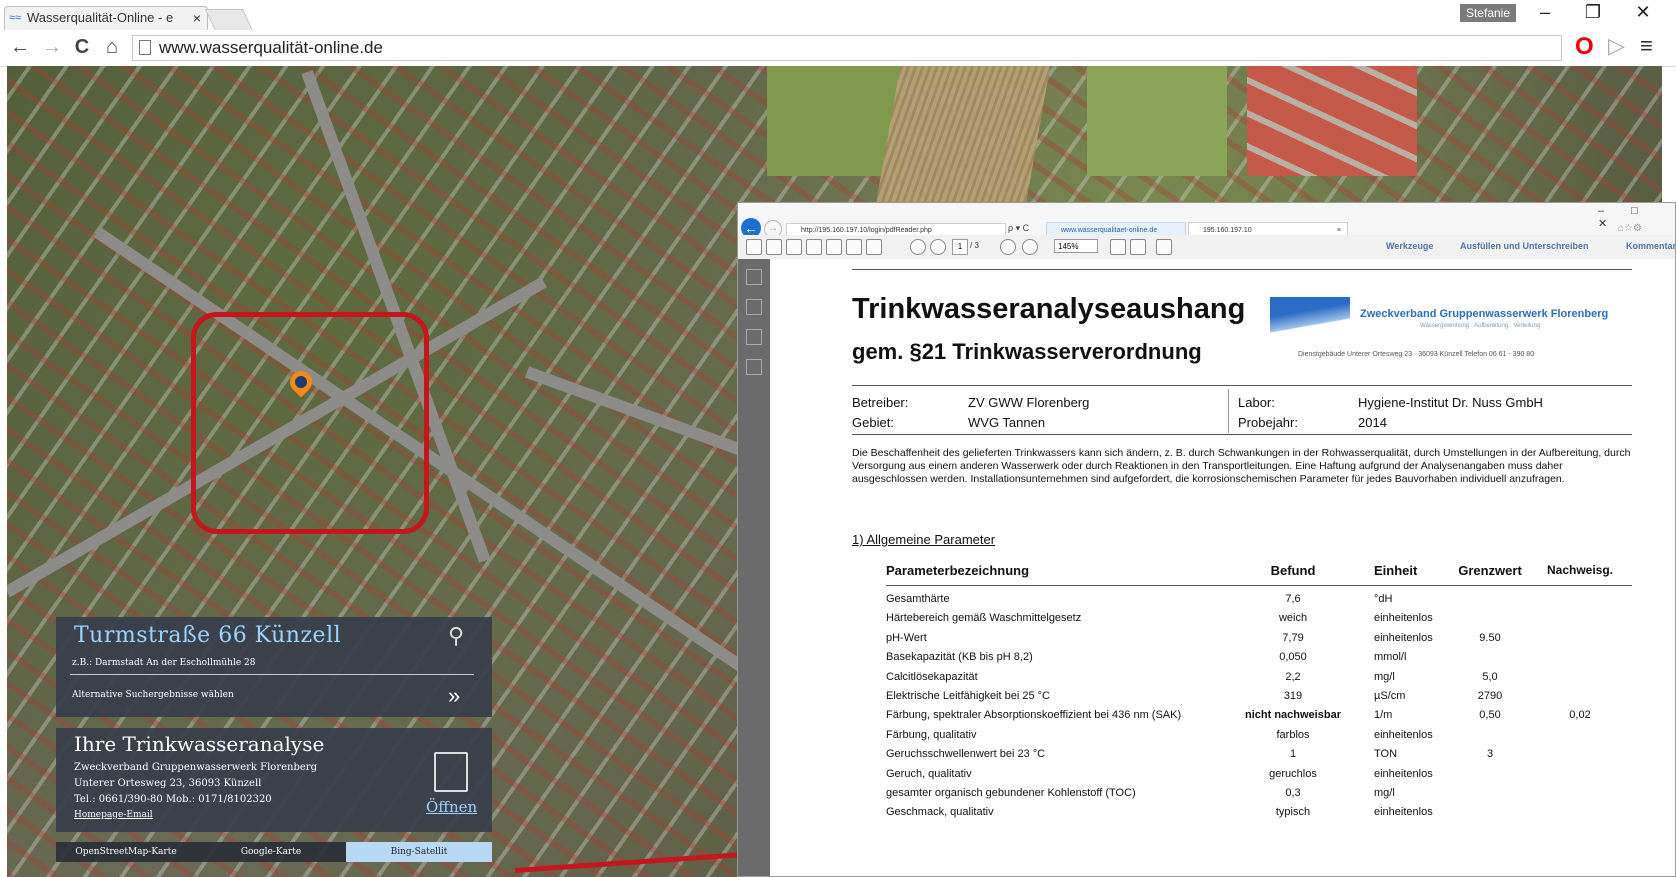  What do you see at coordinates (207, 635) in the screenshot?
I see `search-query: Turmstraße 66 Künzell` at bounding box center [207, 635].